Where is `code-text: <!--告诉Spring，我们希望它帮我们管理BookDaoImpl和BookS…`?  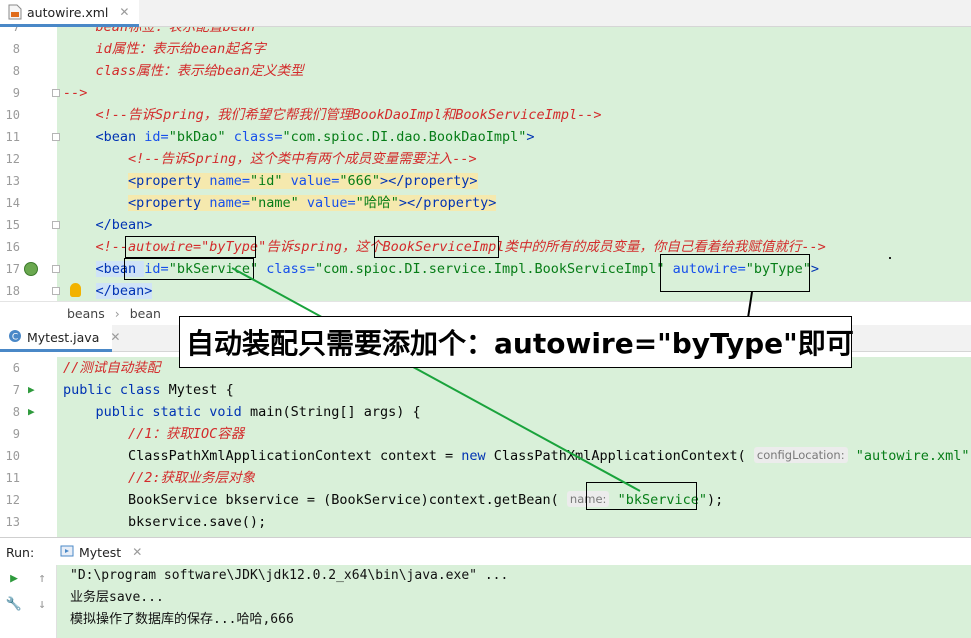
code-text: <!--告诉Spring，我们希望它帮我们管理BookDaoImpl和BookS… is located at coordinates (332, 115).